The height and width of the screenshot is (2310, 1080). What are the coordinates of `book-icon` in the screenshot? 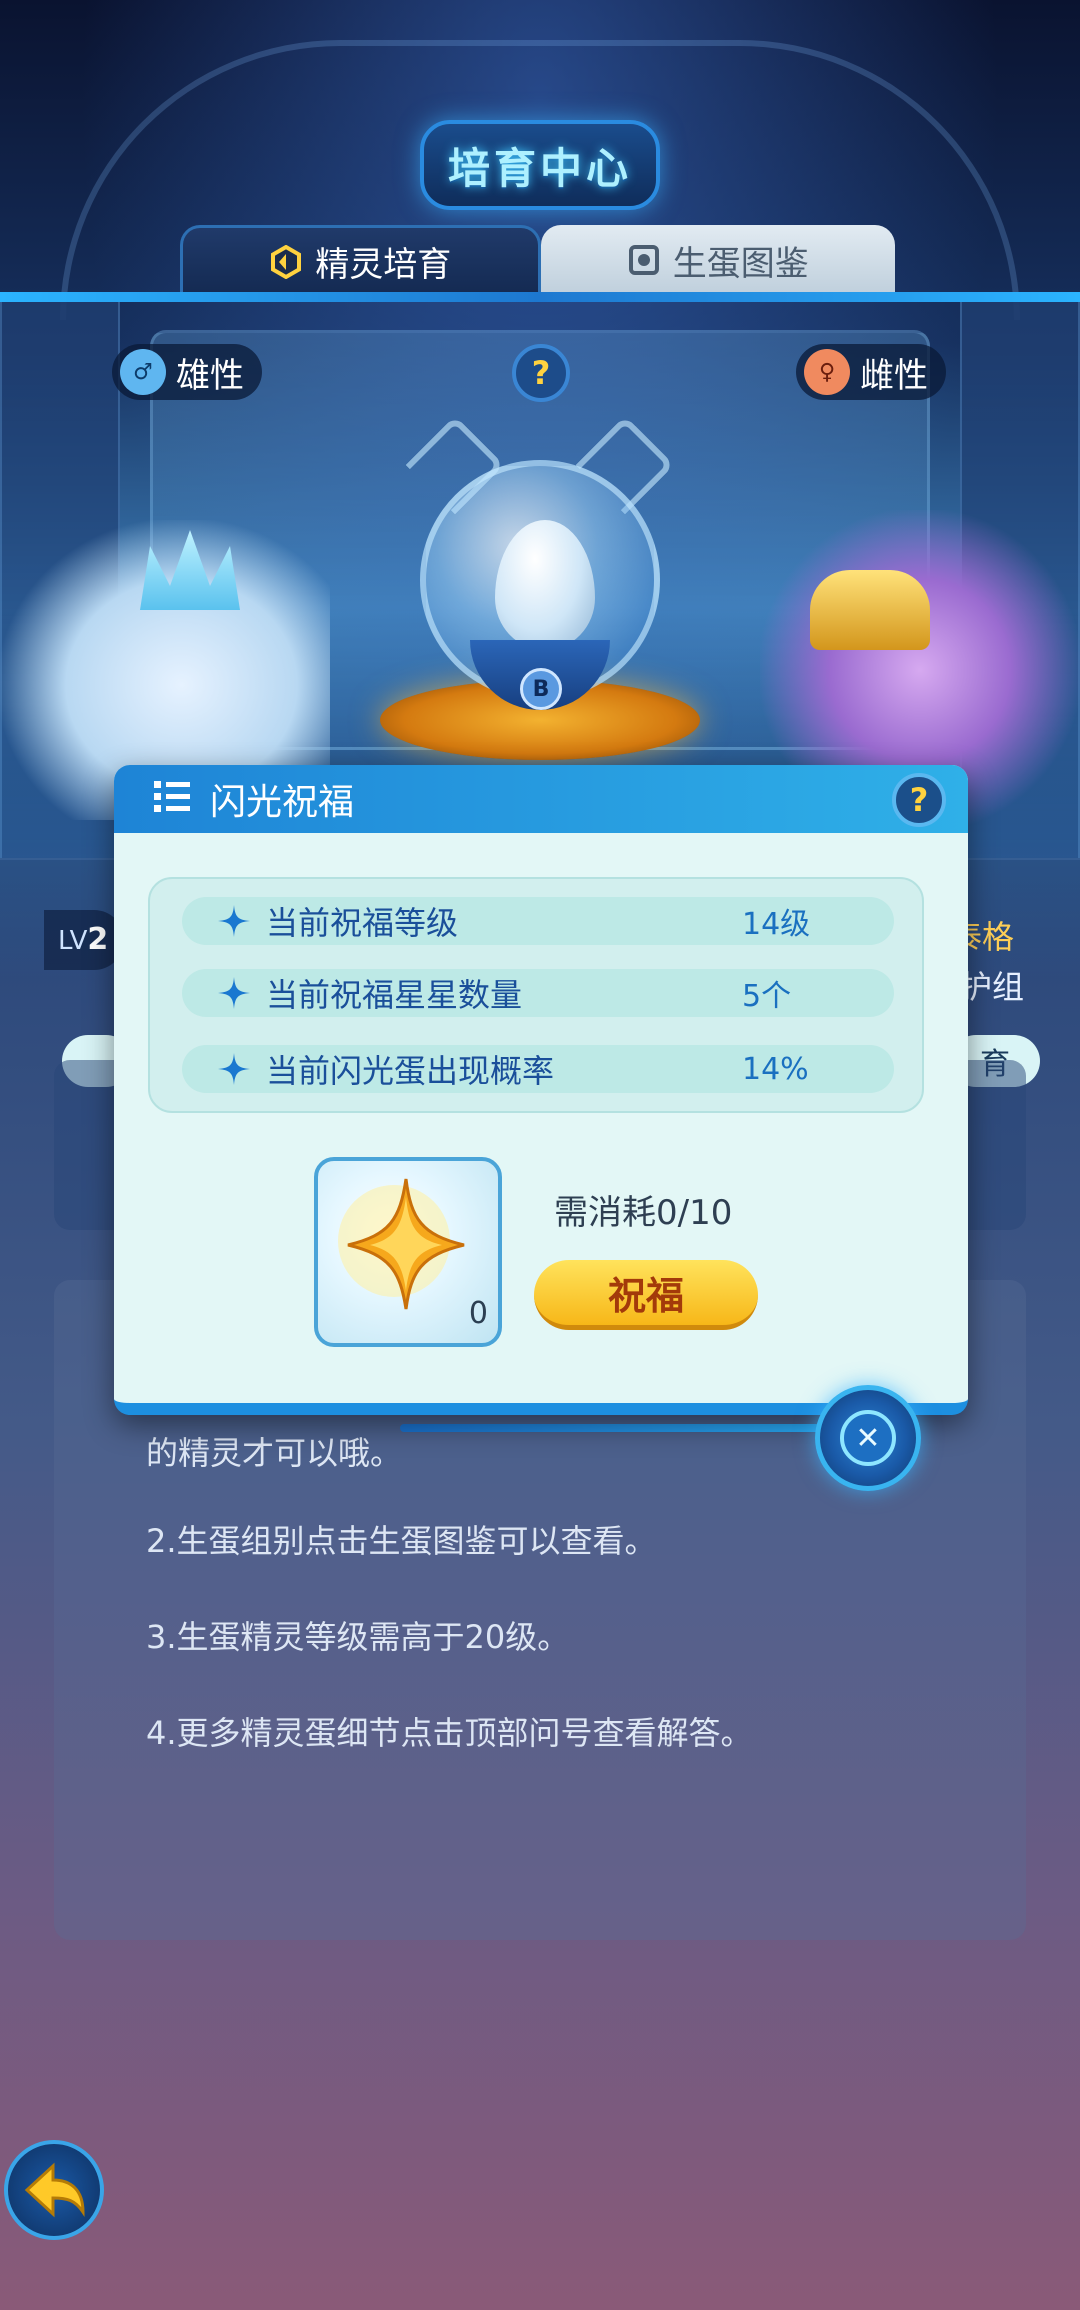 It's located at (644, 260).